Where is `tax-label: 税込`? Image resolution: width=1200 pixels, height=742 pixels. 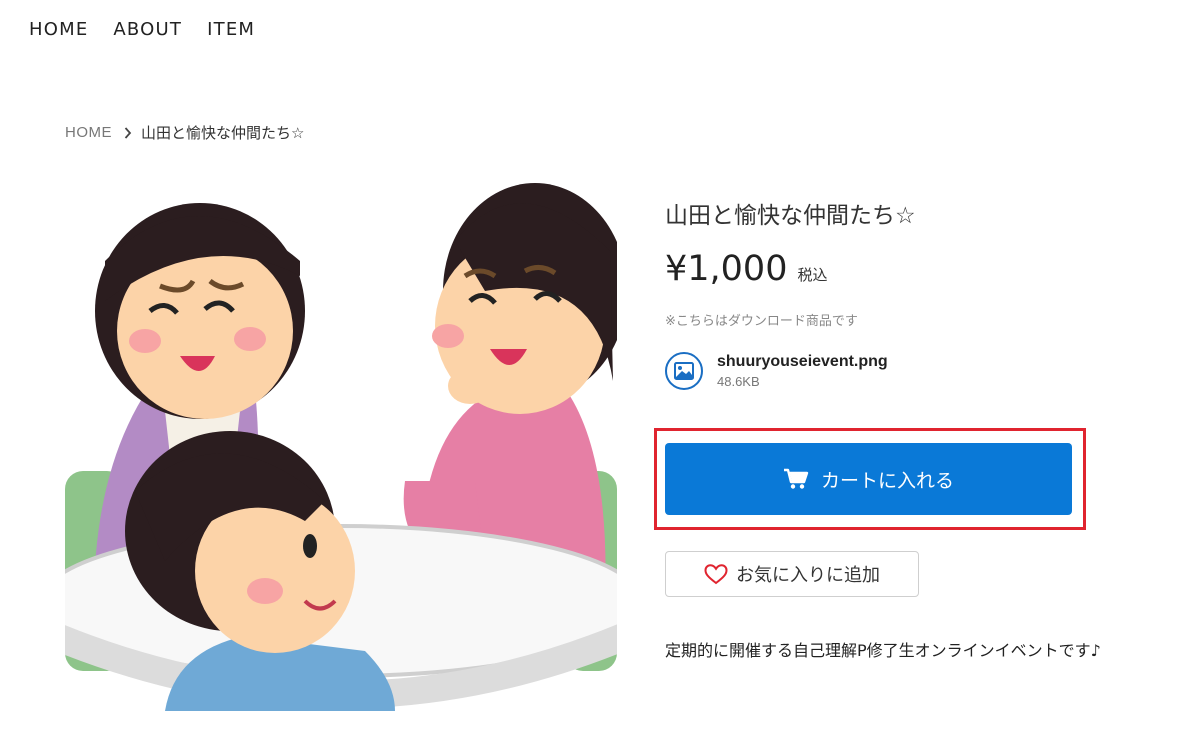 tax-label: 税込 is located at coordinates (812, 275).